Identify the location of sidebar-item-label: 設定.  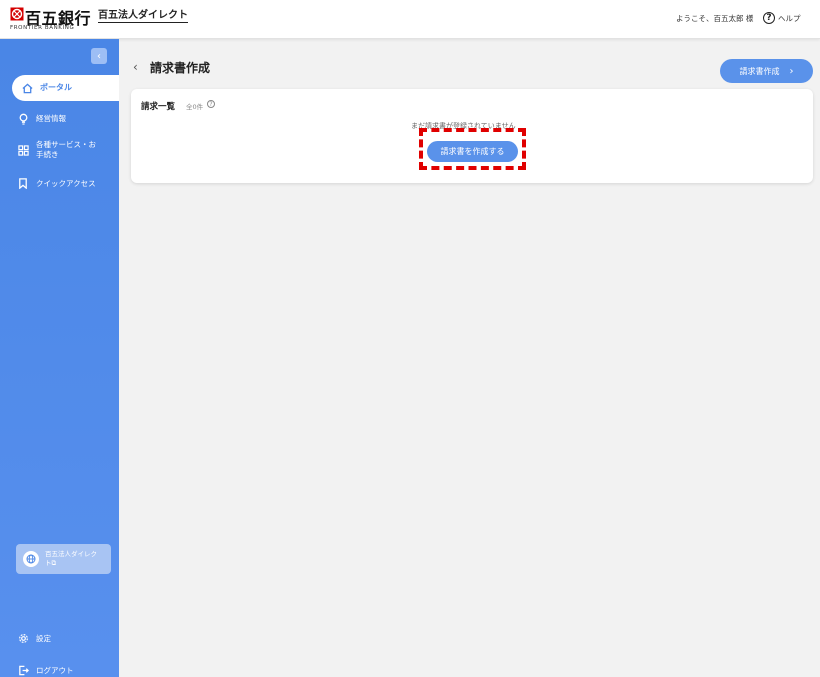
(43, 638).